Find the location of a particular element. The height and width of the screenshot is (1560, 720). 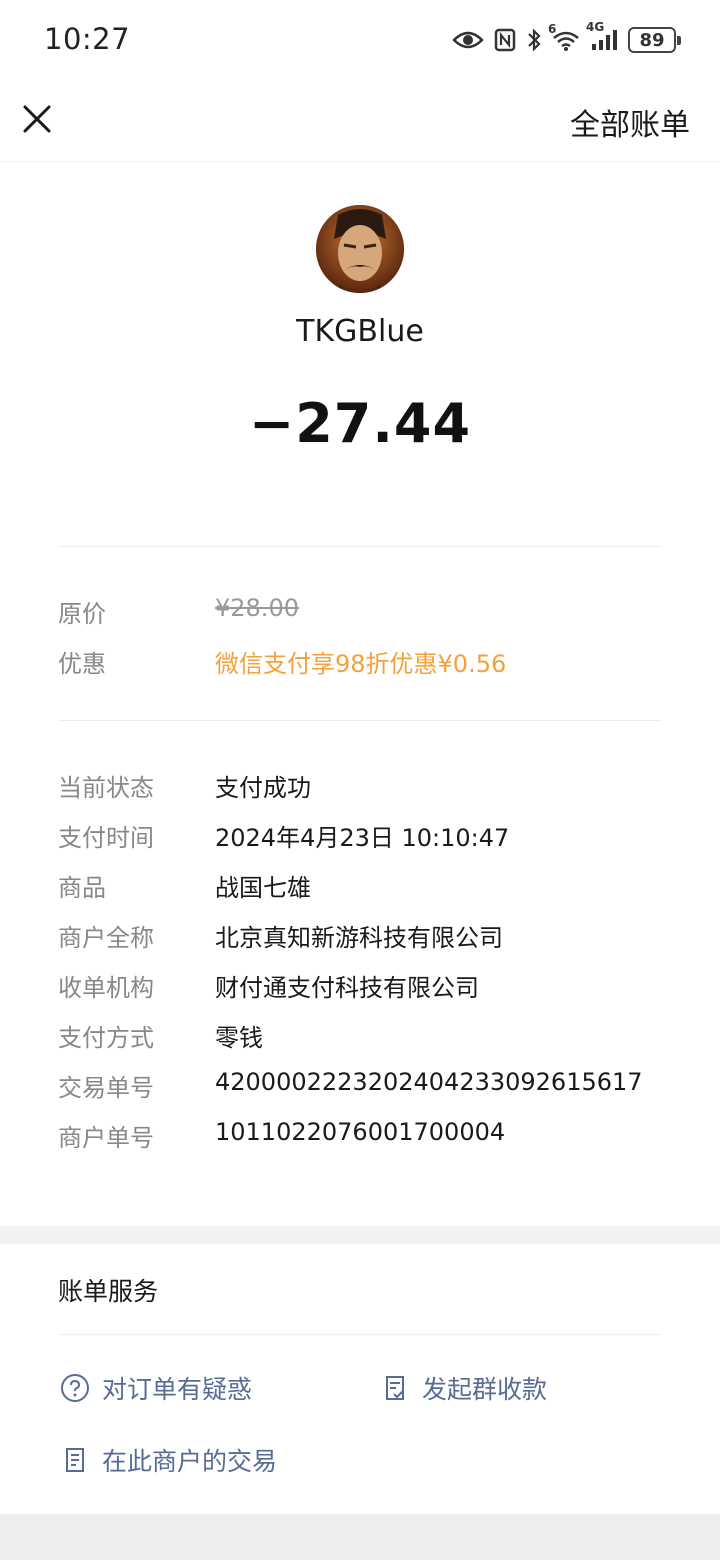

detail-row-merchant: 商户全称 北京真知新游科技有限公司 is located at coordinates (368, 938).